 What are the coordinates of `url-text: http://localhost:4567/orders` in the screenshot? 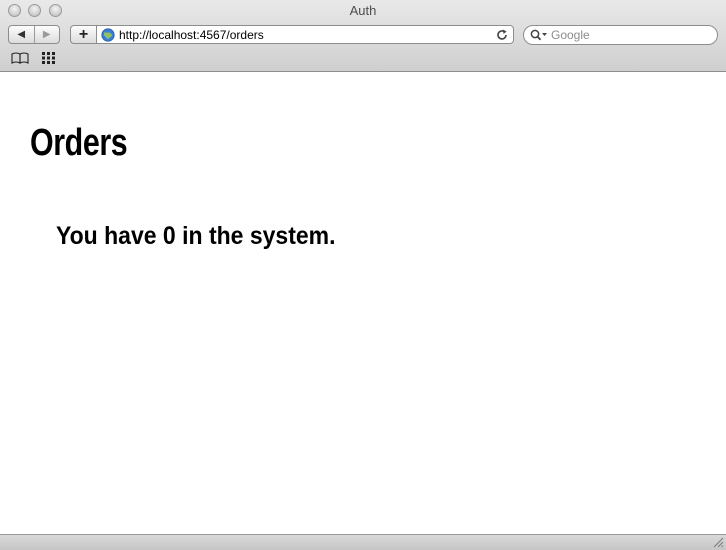 It's located at (307, 35).